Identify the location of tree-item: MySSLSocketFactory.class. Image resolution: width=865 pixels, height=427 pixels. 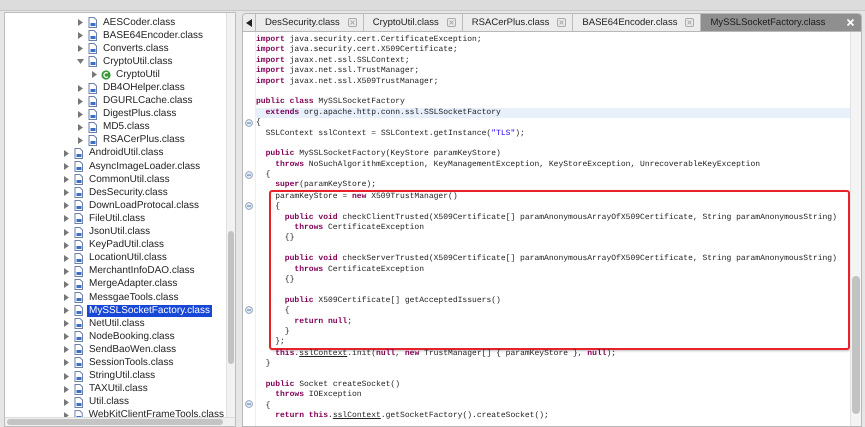
(149, 310).